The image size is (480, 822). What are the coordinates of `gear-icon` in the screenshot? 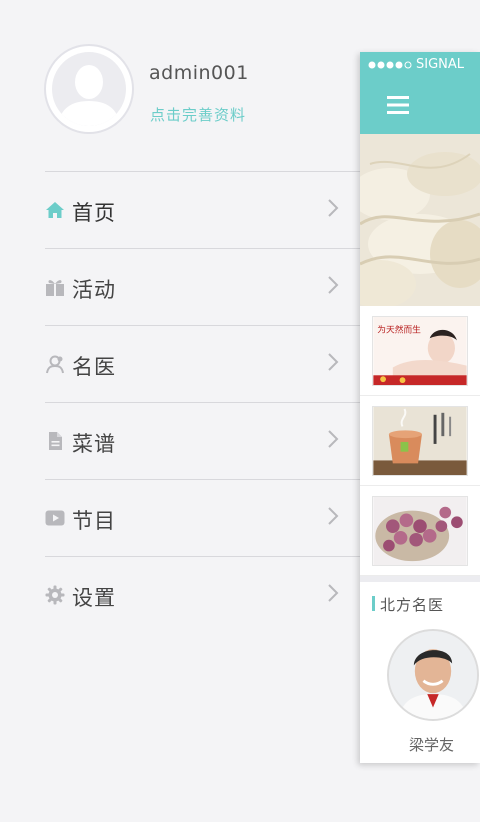 It's located at (55, 595).